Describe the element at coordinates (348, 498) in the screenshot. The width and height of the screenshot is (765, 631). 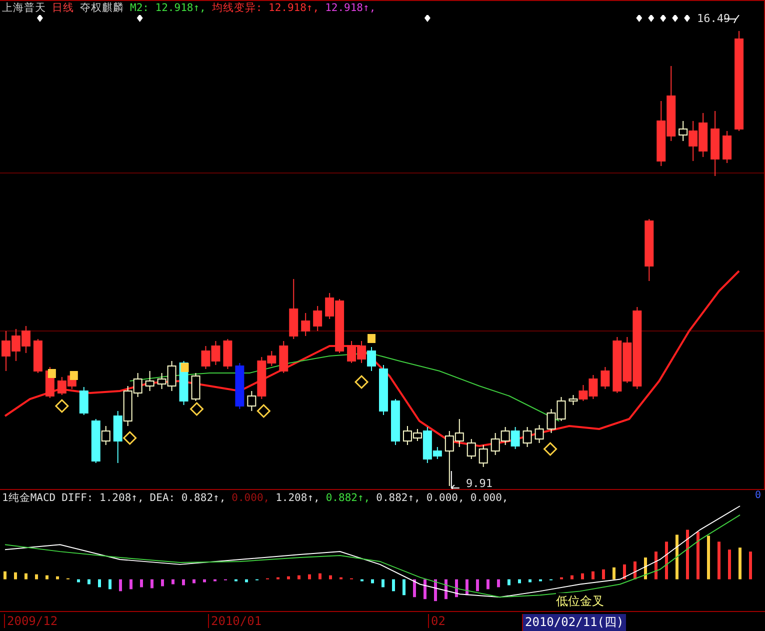
I see `indicator-text: 0.882↑,` at that location.